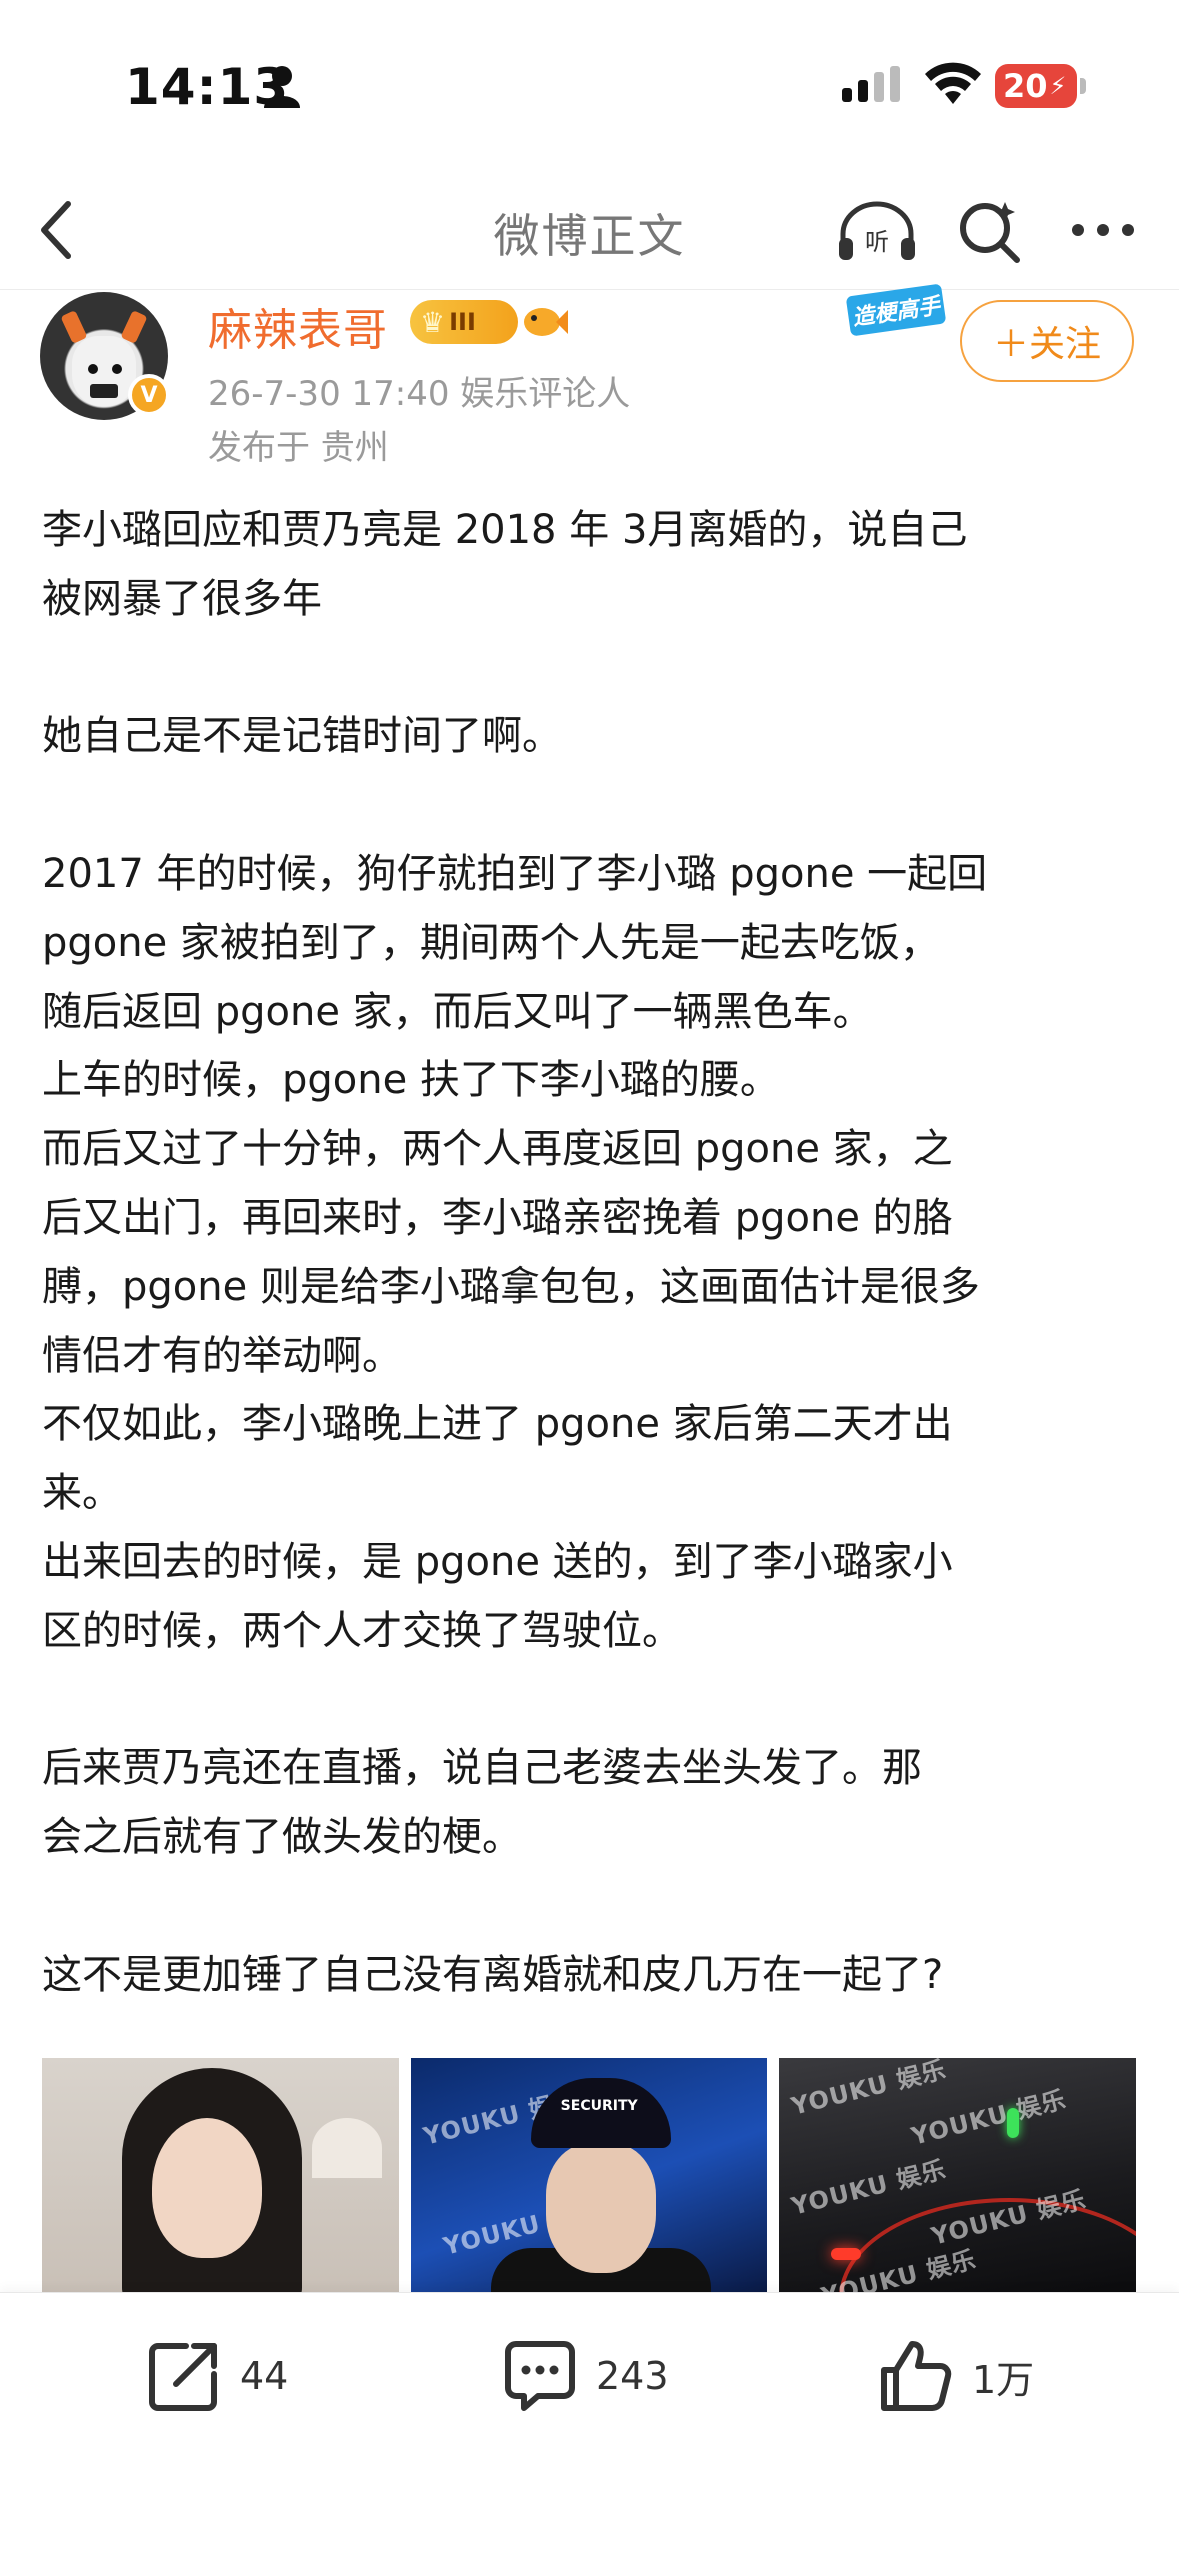 The height and width of the screenshot is (2556, 1179). I want to click on verified-badge: V, so click(149, 395).